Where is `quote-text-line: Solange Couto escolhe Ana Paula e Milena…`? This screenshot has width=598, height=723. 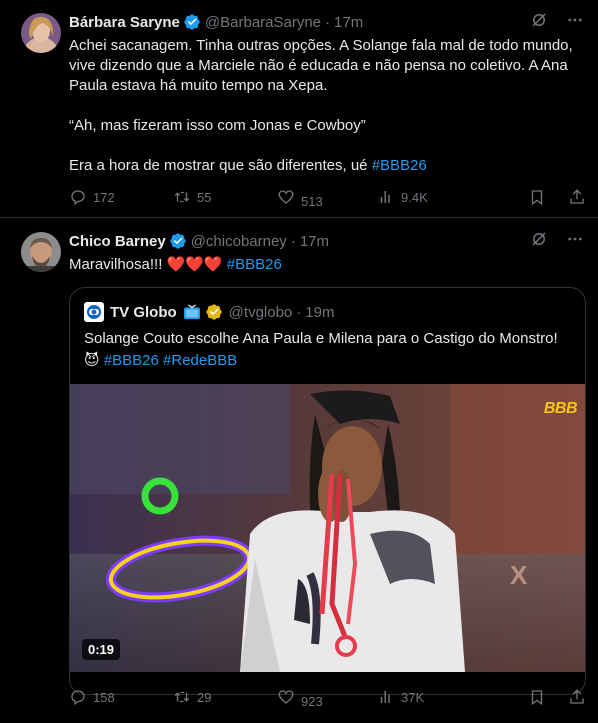
quote-text-line: Solange Couto escolhe Ana Paula e Milena… is located at coordinates (321, 338).